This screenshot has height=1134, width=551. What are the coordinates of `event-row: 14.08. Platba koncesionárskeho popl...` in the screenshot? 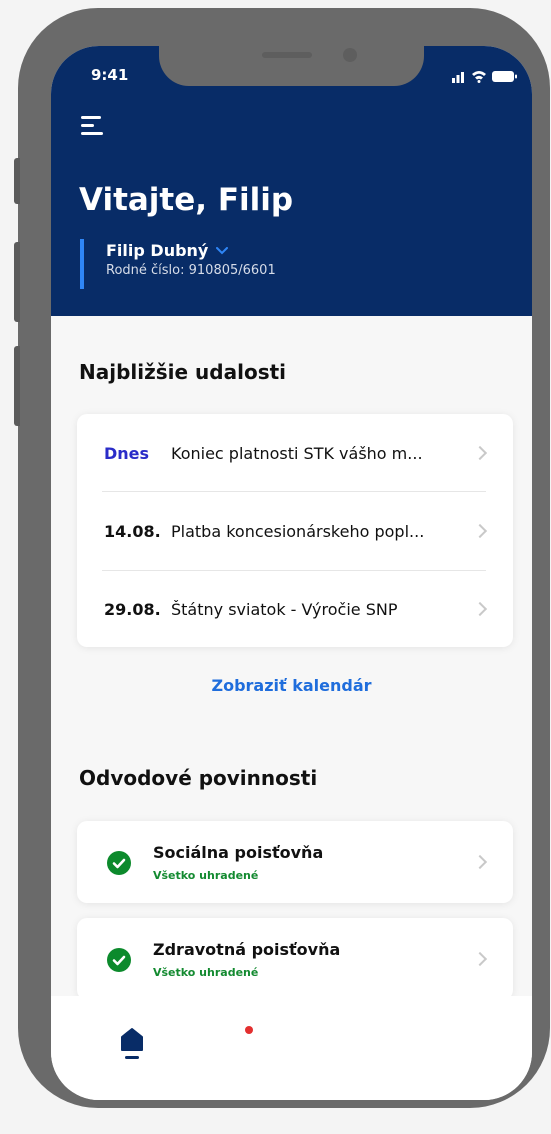 It's located at (295, 531).